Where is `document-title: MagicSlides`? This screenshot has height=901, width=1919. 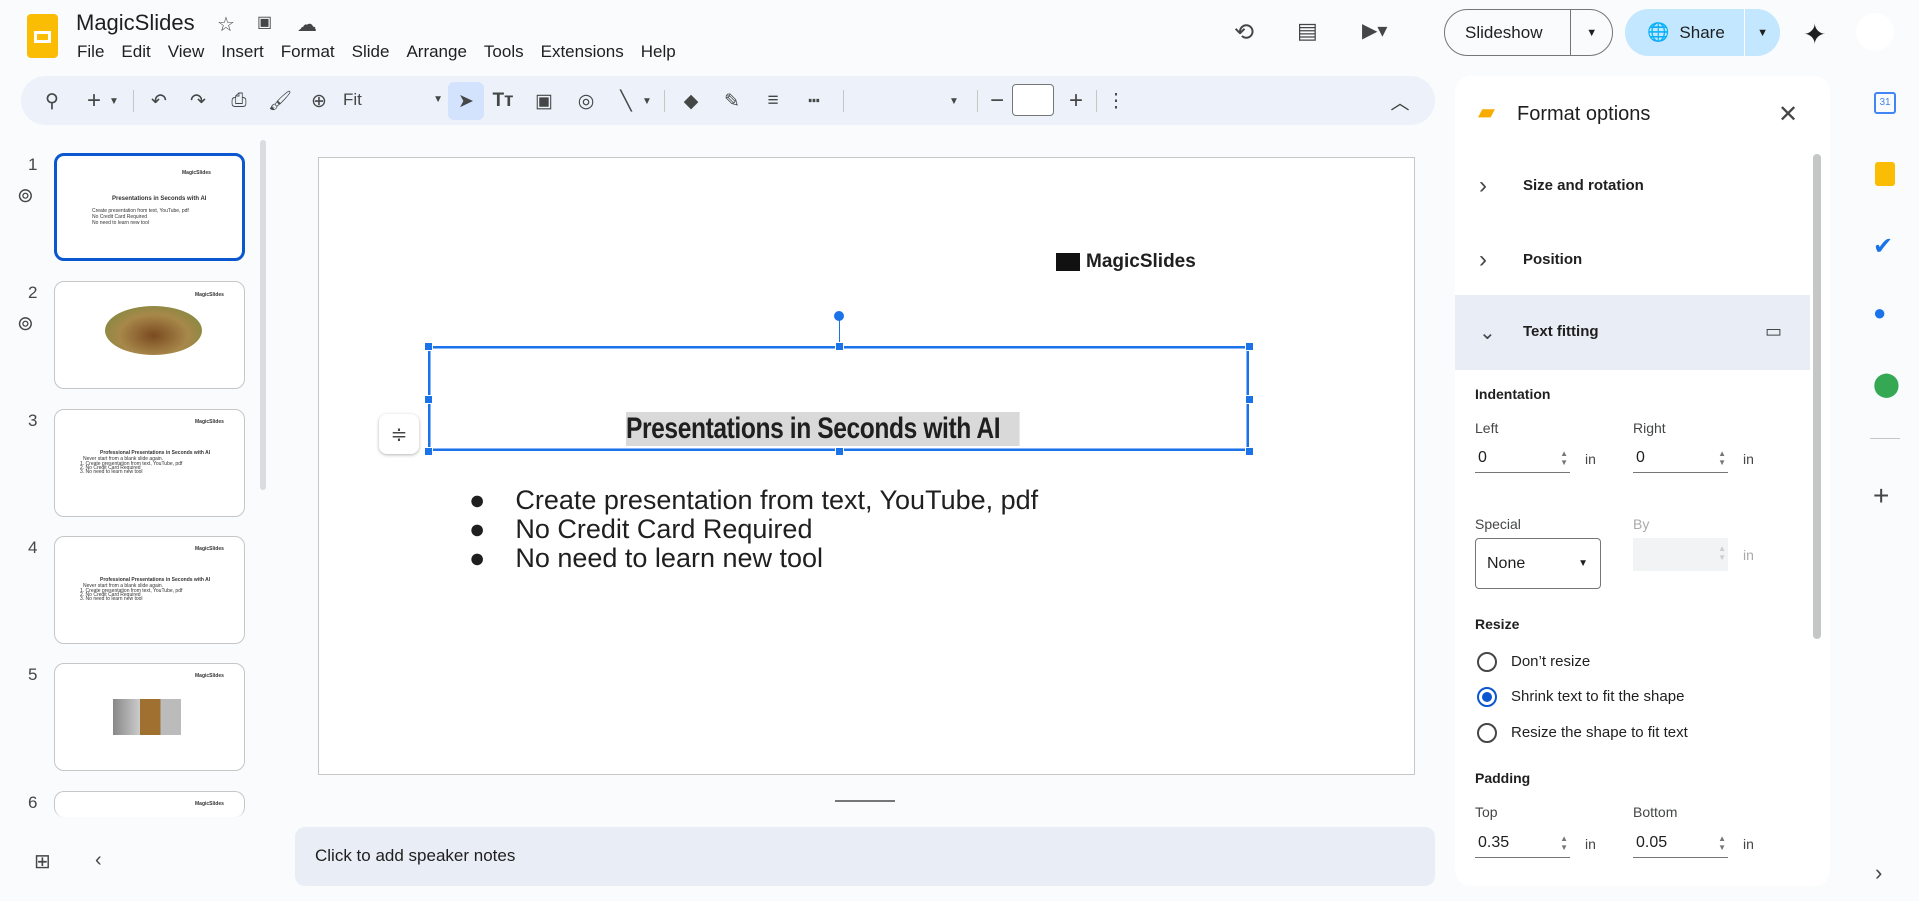 document-title: MagicSlides is located at coordinates (135, 23).